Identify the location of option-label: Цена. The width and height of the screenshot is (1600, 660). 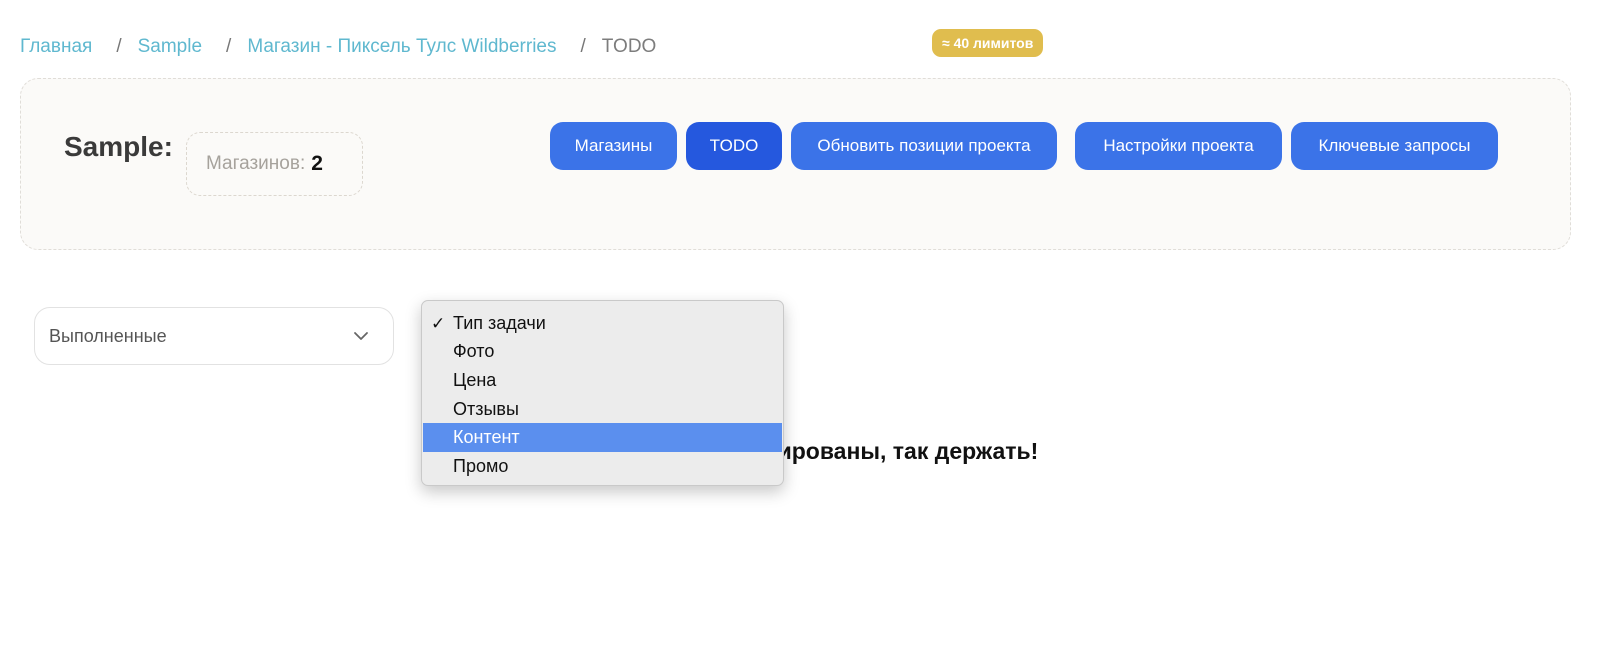
(475, 379).